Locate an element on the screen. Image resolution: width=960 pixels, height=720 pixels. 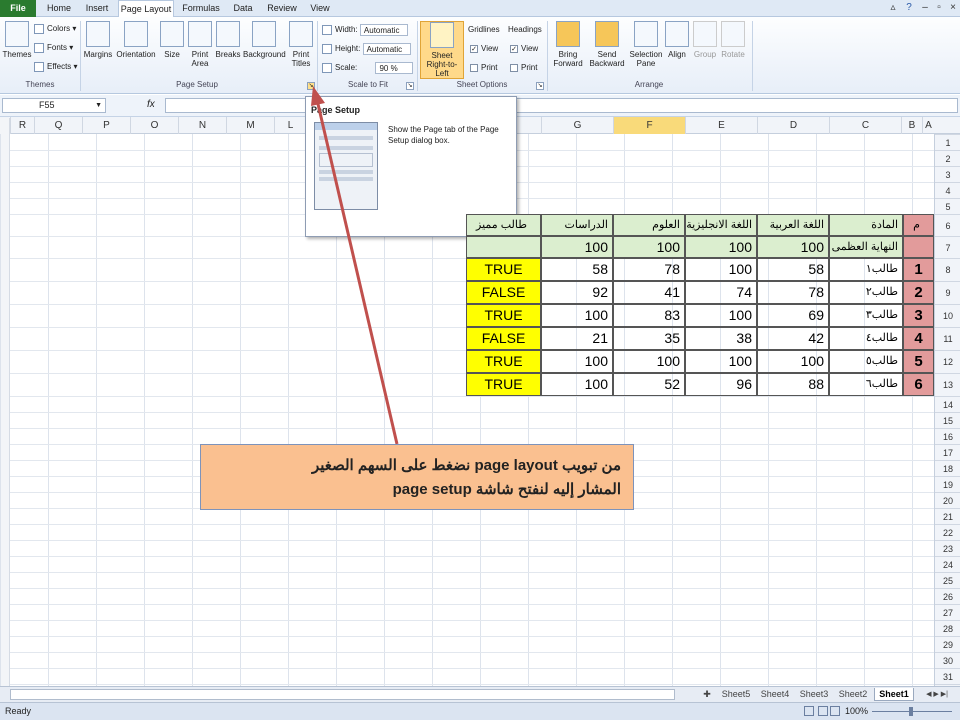
cell-header-science: العلوم is located at coordinates (649, 225).